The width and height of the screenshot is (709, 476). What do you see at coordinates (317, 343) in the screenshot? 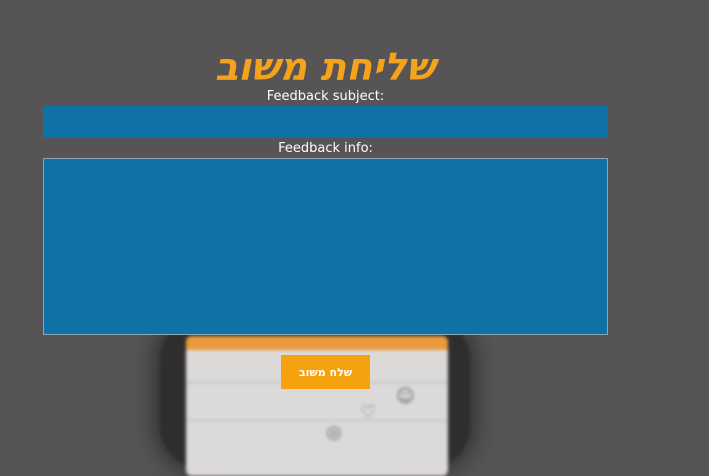
I see `background-phone-topbar` at bounding box center [317, 343].